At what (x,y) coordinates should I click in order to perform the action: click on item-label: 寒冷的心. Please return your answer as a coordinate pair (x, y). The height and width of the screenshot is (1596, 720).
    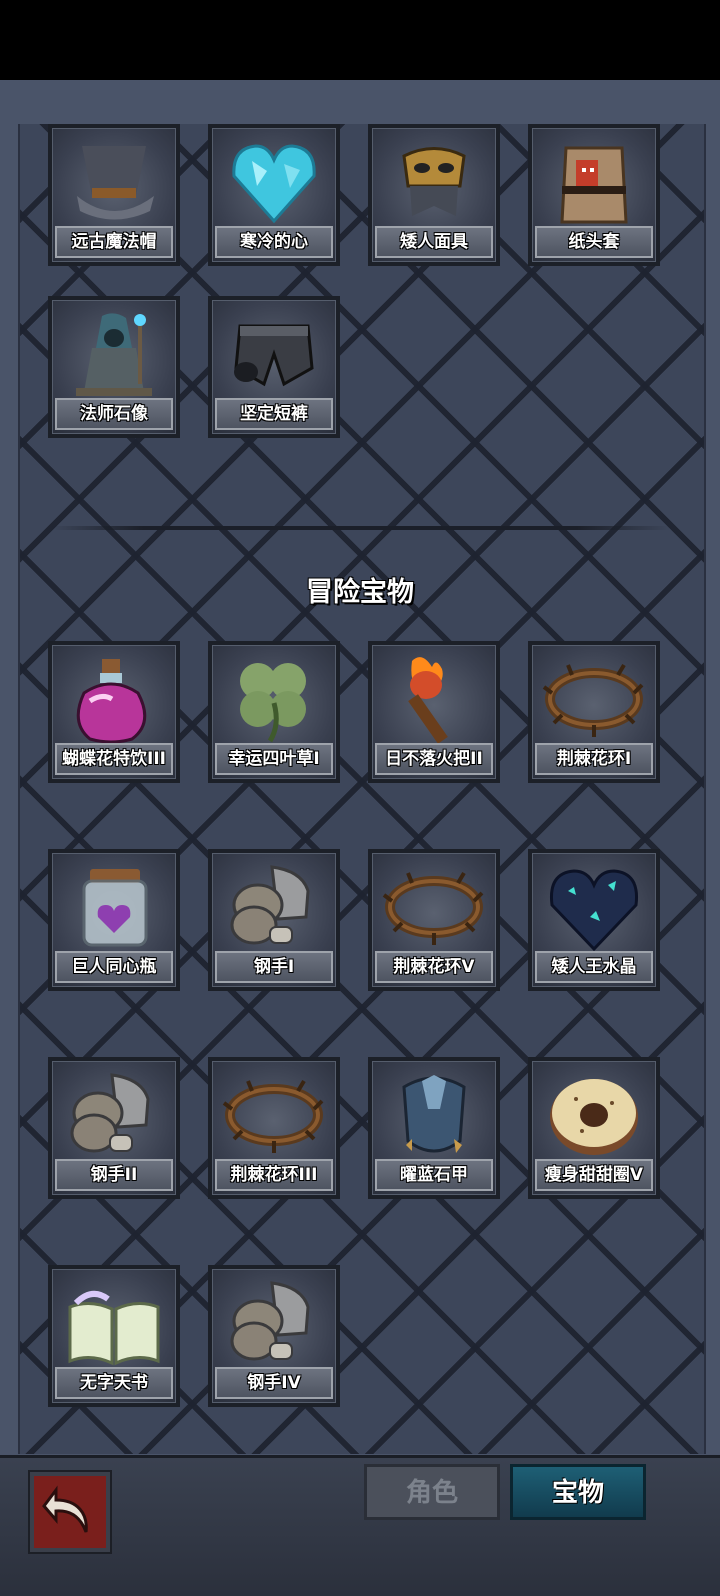
    Looking at the image, I should click on (274, 242).